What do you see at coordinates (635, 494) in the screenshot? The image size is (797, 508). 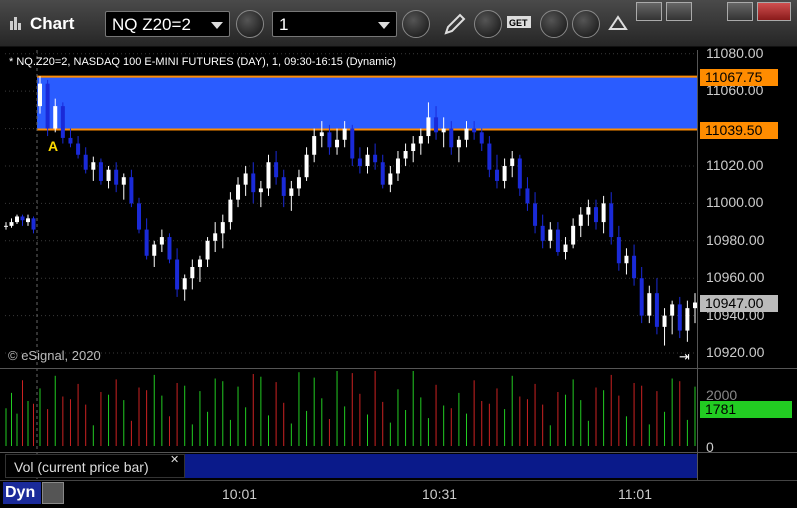 I see `time-axis-label: 11:01` at bounding box center [635, 494].